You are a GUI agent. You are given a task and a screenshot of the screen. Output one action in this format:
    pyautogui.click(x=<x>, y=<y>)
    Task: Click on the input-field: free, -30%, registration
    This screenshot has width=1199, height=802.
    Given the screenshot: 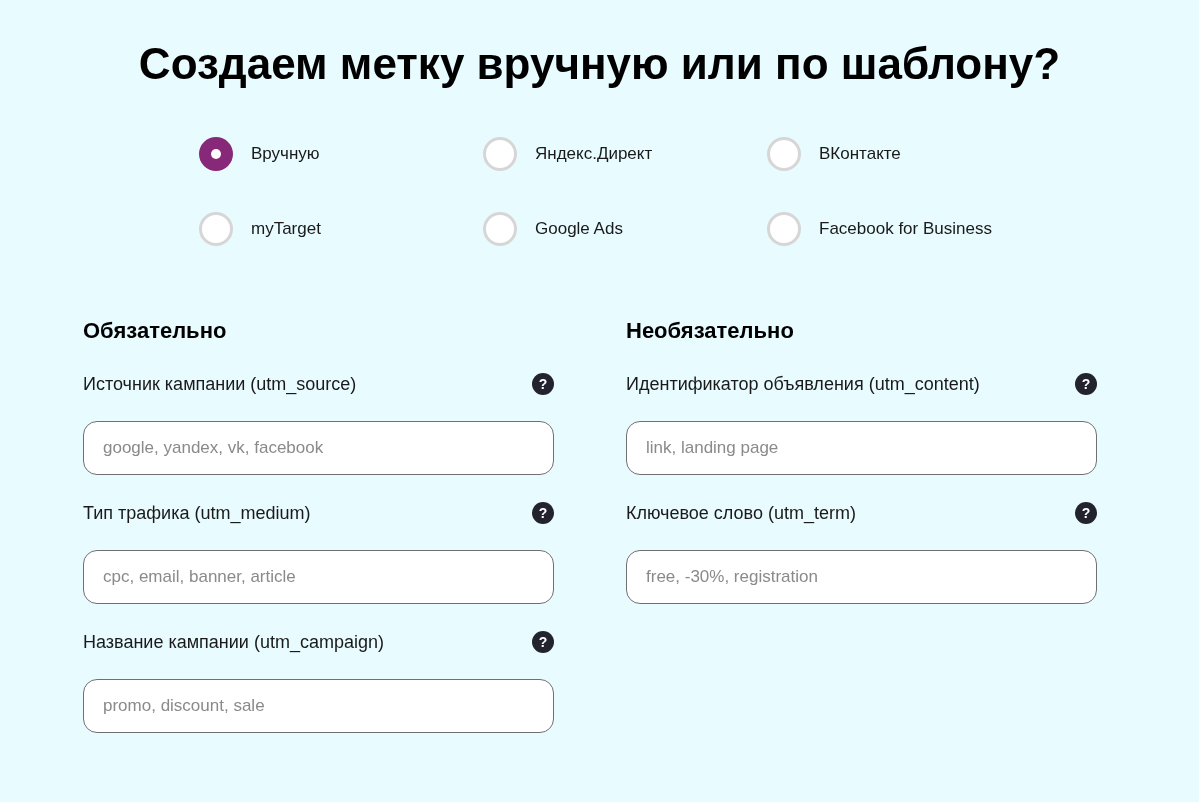 What is the action you would take?
    pyautogui.click(x=861, y=577)
    